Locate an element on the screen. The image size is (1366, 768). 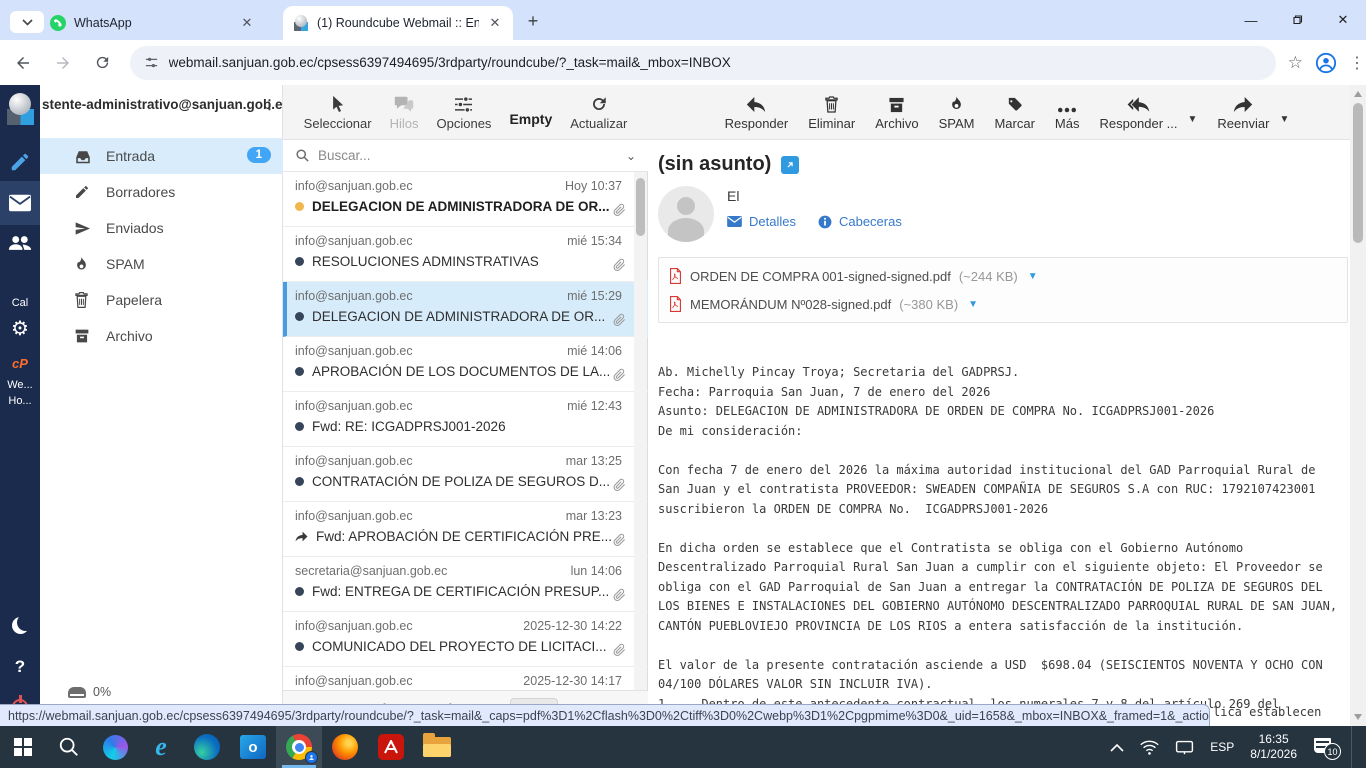
clock: 16:35 8/1/2026 is located at coordinates (1273, 747).